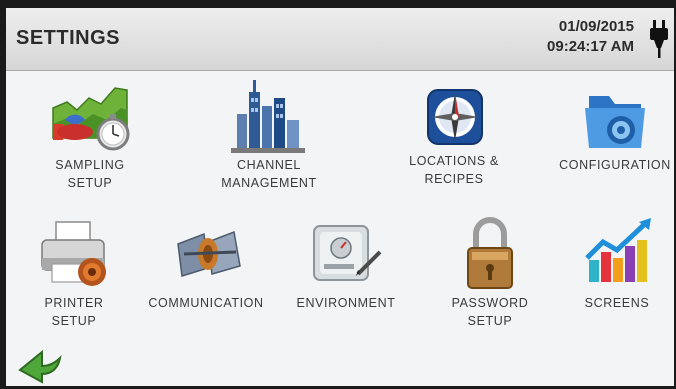 This screenshot has height=389, width=676. I want to click on sampling-setup-label: SAMPLING SETUP, so click(90, 174).